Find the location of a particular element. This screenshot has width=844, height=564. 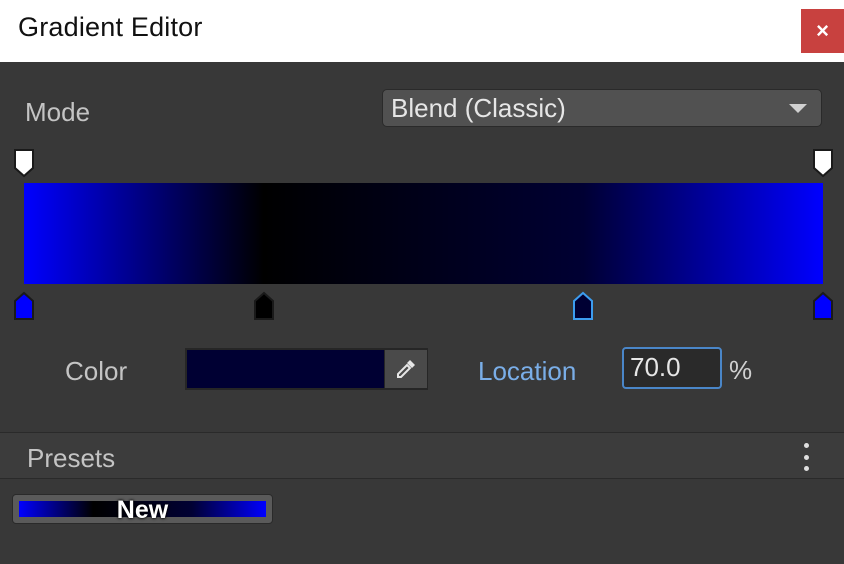

color-swatch is located at coordinates (285, 369).